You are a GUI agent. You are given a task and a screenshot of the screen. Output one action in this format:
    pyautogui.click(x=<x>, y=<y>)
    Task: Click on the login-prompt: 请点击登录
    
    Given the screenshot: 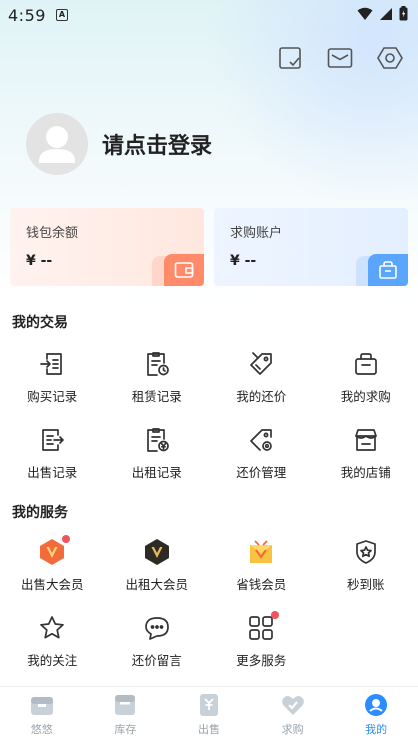 What is the action you would take?
    pyautogui.click(x=157, y=144)
    